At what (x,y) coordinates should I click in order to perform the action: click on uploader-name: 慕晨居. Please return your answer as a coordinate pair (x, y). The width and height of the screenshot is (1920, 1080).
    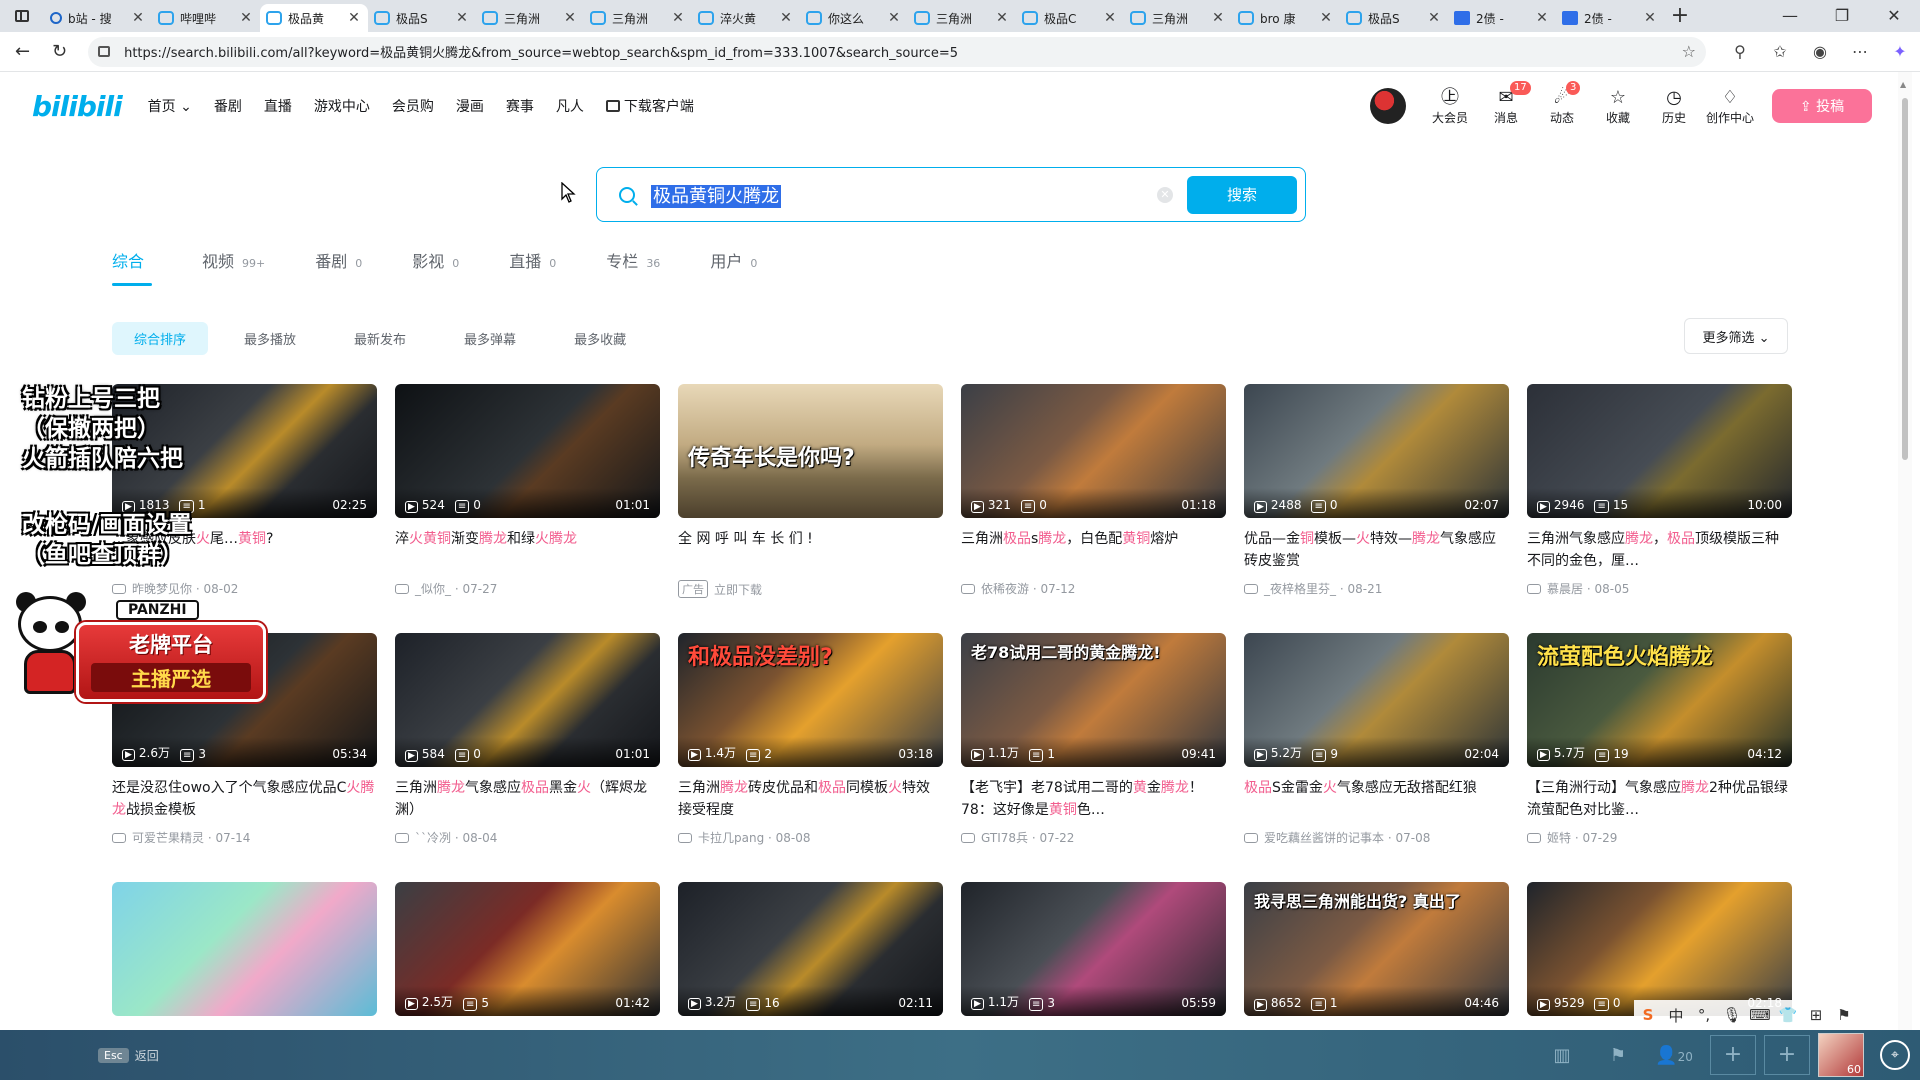
    Looking at the image, I should click on (1565, 588).